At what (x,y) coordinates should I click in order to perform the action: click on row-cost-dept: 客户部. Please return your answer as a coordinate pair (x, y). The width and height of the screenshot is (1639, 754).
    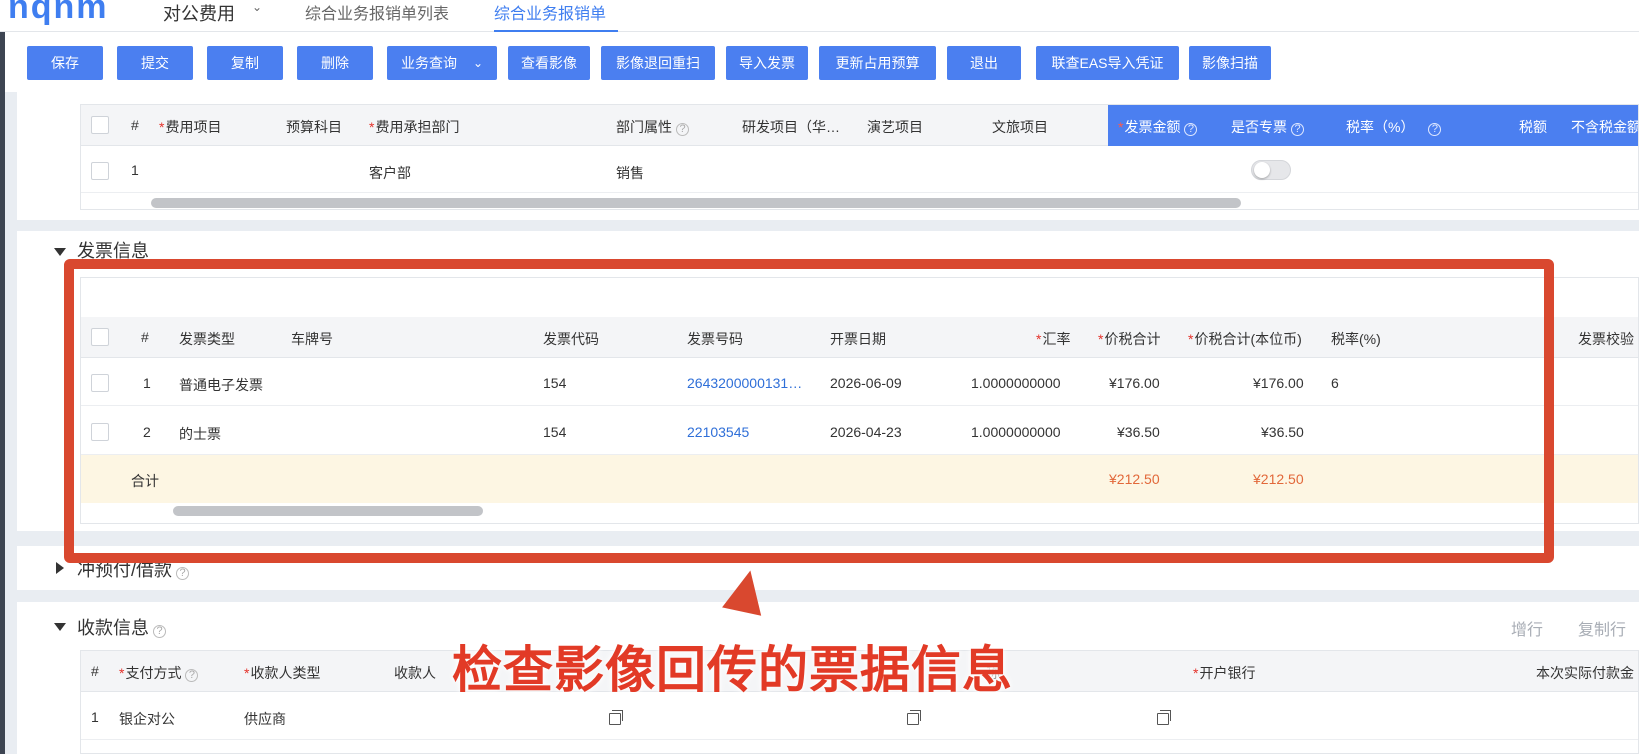
    Looking at the image, I should click on (390, 173).